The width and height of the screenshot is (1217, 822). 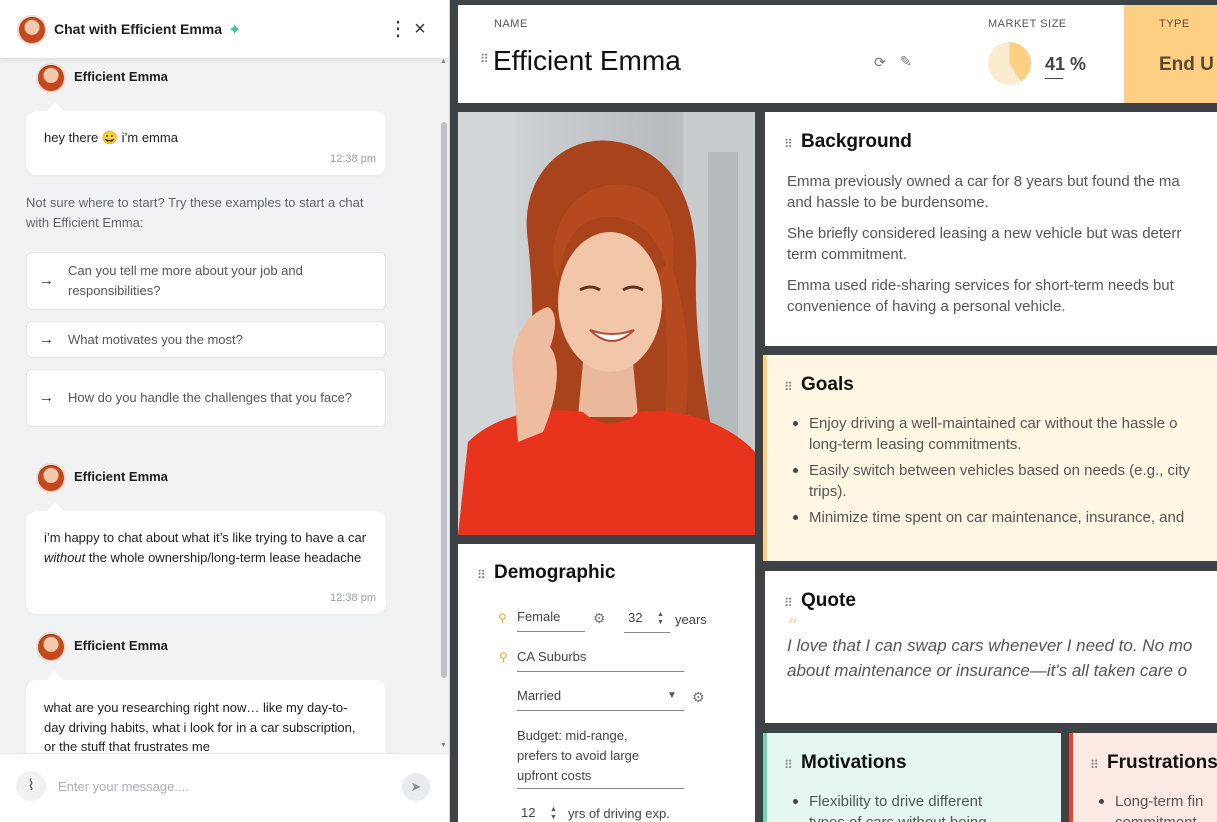 I want to click on text-line: trips)., so click(x=828, y=491).